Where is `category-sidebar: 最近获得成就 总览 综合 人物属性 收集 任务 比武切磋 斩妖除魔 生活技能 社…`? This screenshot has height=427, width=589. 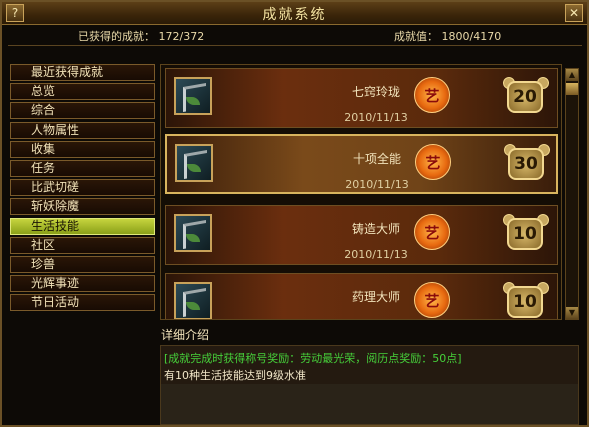 category-sidebar: 最近获得成就 总览 综合 人物属性 收集 任务 比武切磋 斩妖除魔 生活技能 社… is located at coordinates (82, 188).